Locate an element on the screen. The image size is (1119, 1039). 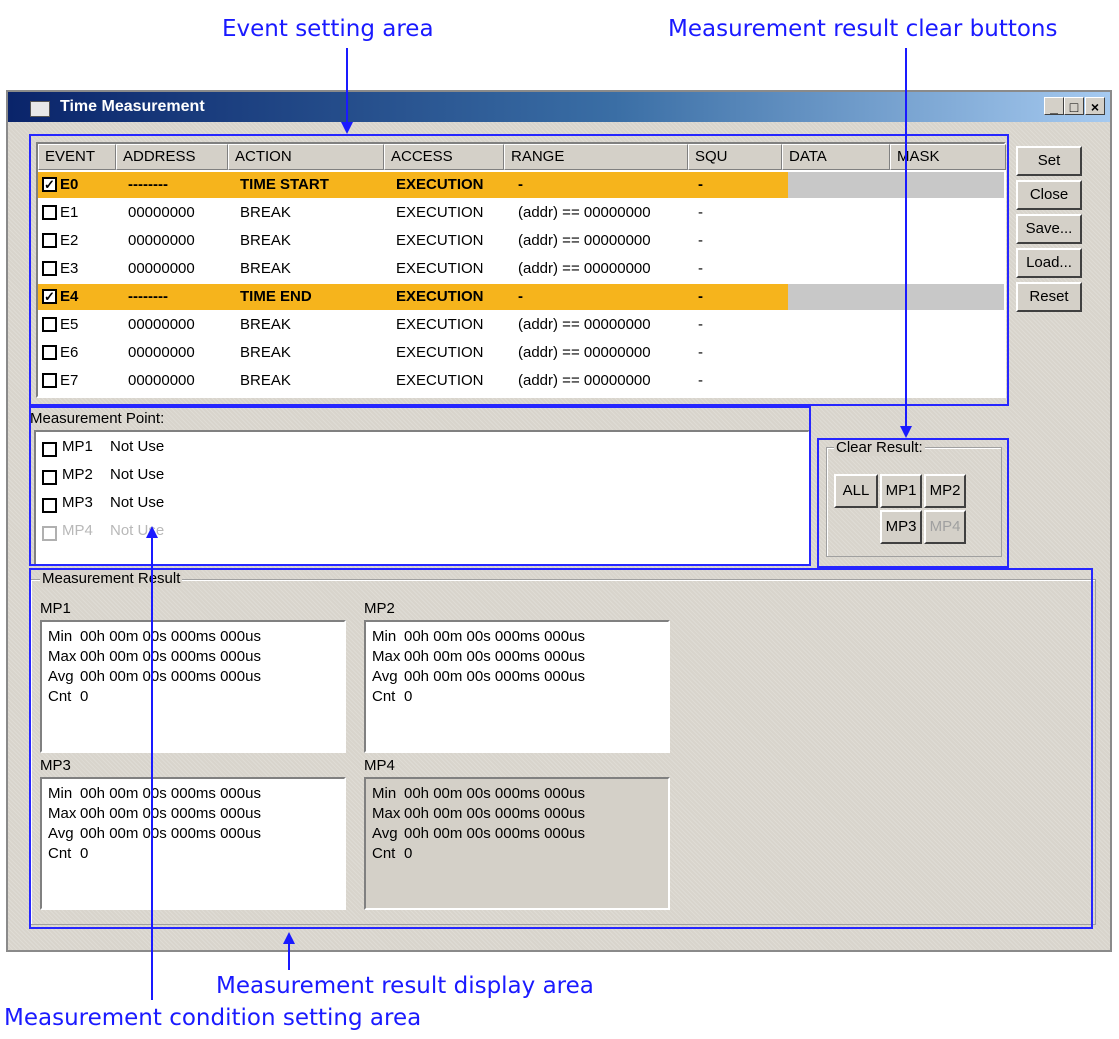
close-window-button: × is located at coordinates (1095, 106).